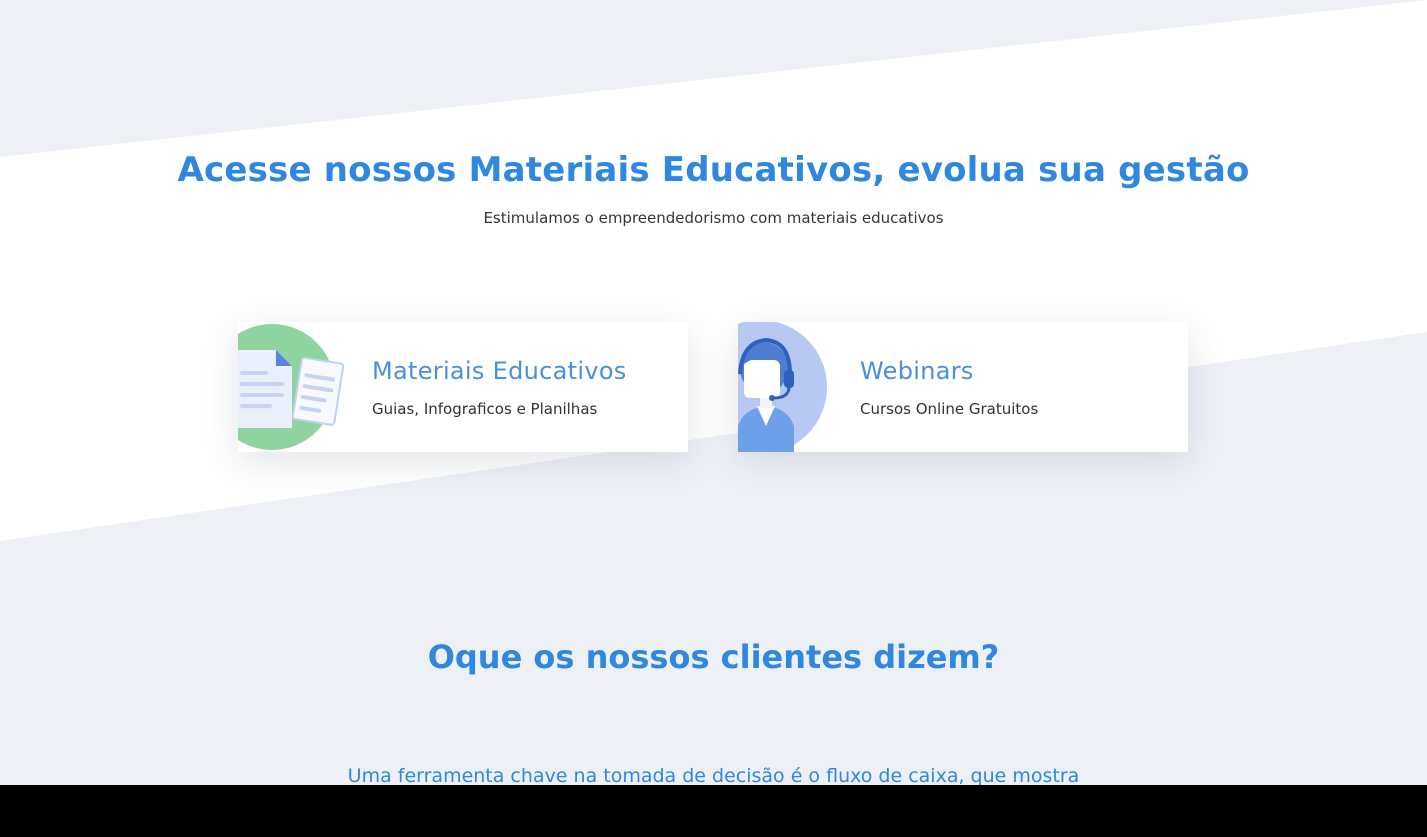 The width and height of the screenshot is (1427, 837). Describe the element at coordinates (949, 409) in the screenshot. I see `card-description: Cursos Online Gratuitos` at that location.